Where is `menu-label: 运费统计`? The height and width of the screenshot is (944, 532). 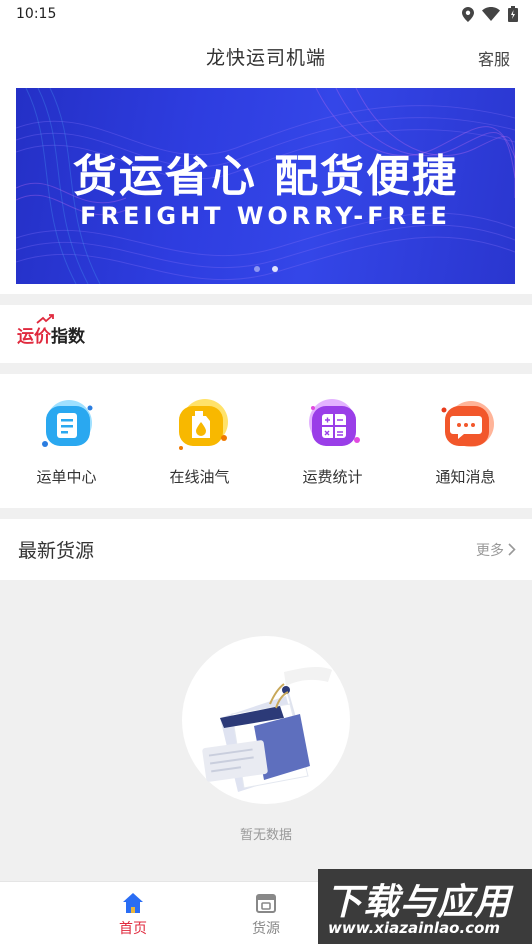 menu-label: 运费统计 is located at coordinates (332, 477).